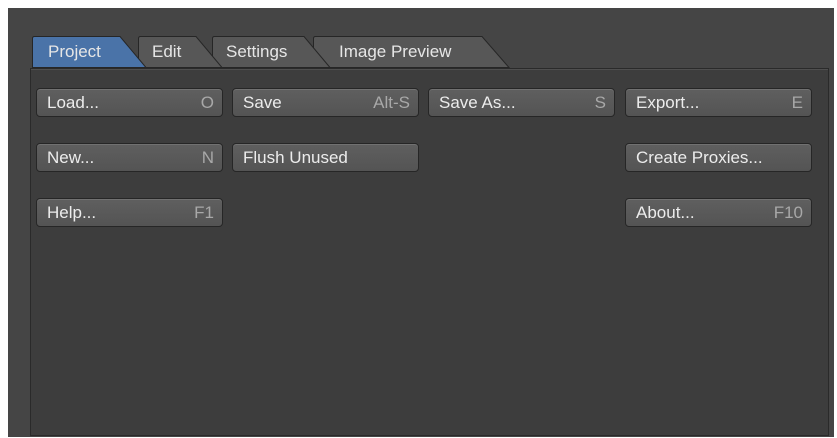 This screenshot has width=837, height=438. I want to click on new-shortcut: N, so click(207, 157).